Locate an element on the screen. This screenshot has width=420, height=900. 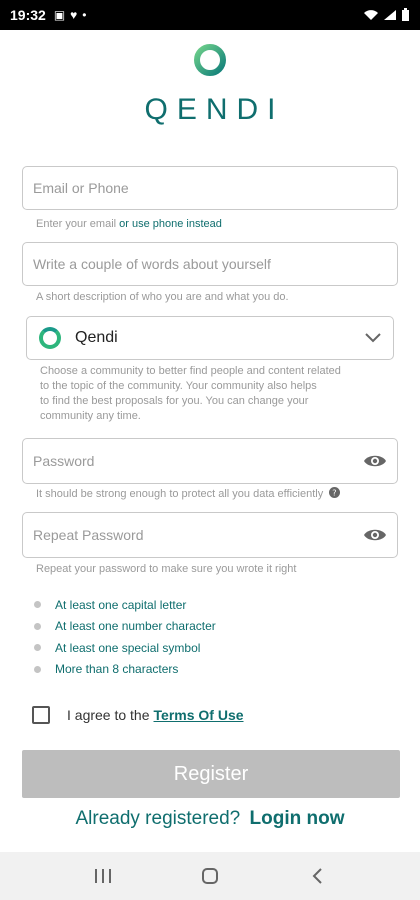
logo-text: QENDI is located at coordinates (214, 109).